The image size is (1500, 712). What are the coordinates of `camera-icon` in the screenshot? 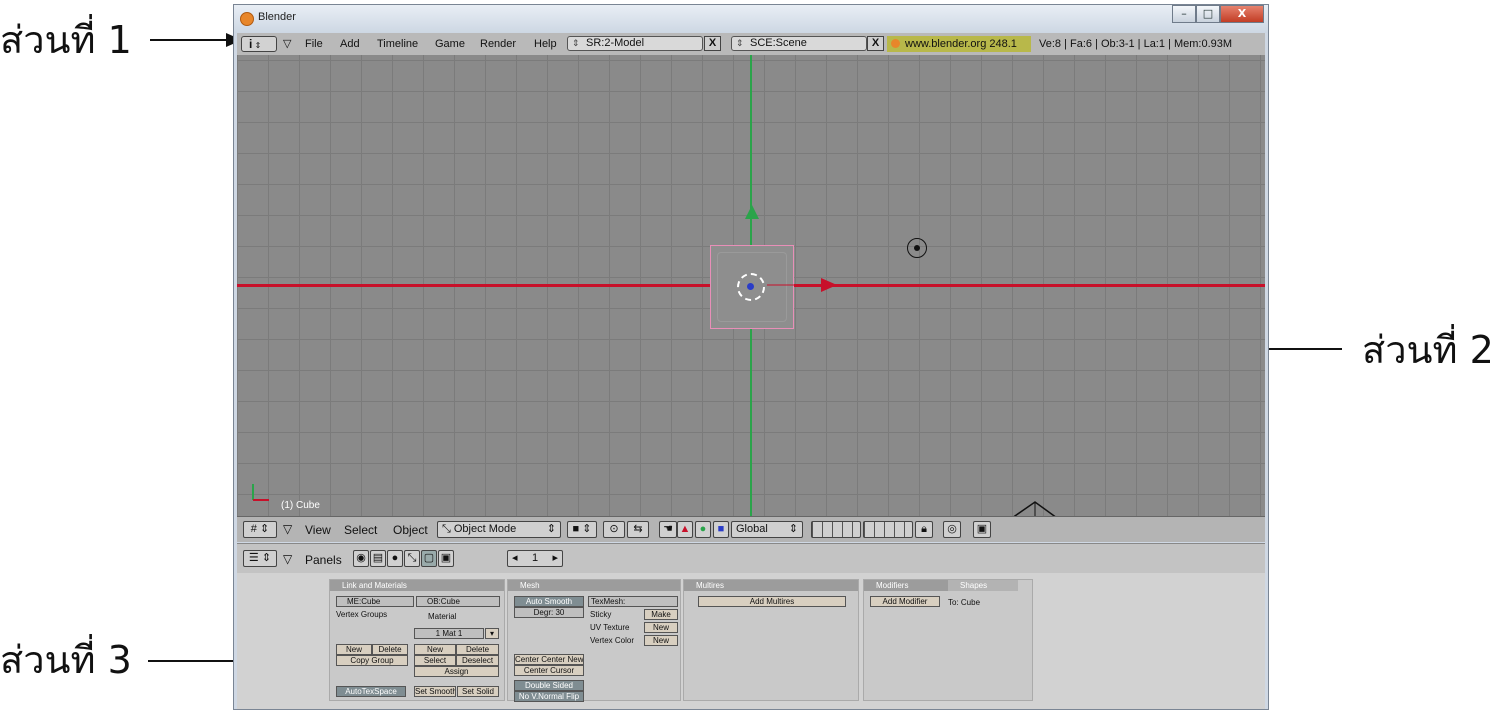 It's located at (1037, 508).